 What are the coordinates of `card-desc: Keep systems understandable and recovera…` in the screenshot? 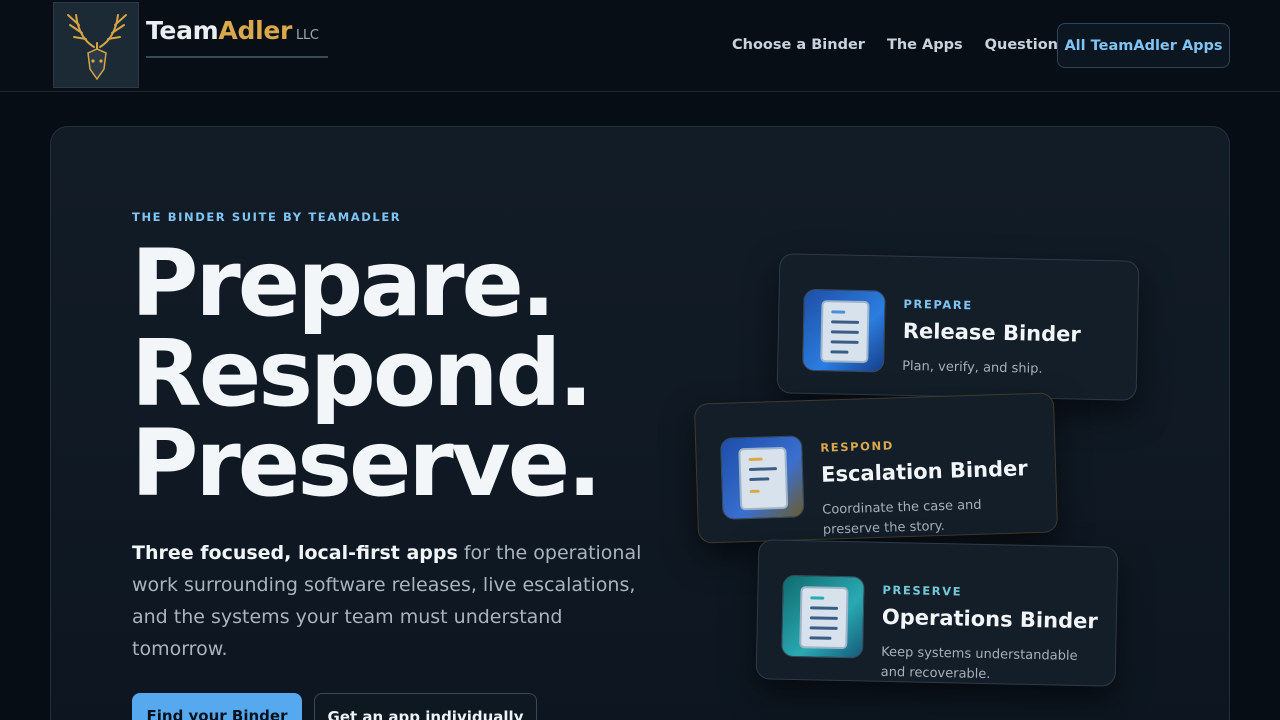 It's located at (979, 663).